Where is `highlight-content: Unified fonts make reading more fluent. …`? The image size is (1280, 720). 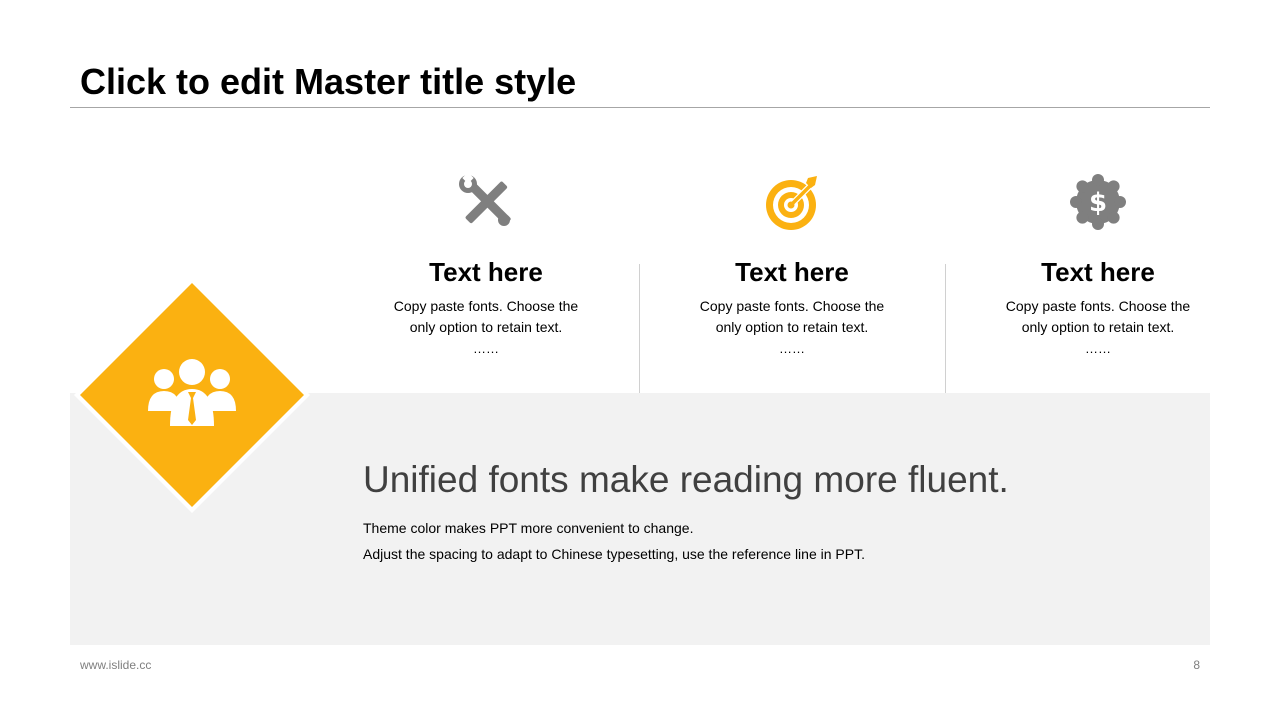 highlight-content: Unified fonts make reading more fluent. … is located at coordinates (783, 512).